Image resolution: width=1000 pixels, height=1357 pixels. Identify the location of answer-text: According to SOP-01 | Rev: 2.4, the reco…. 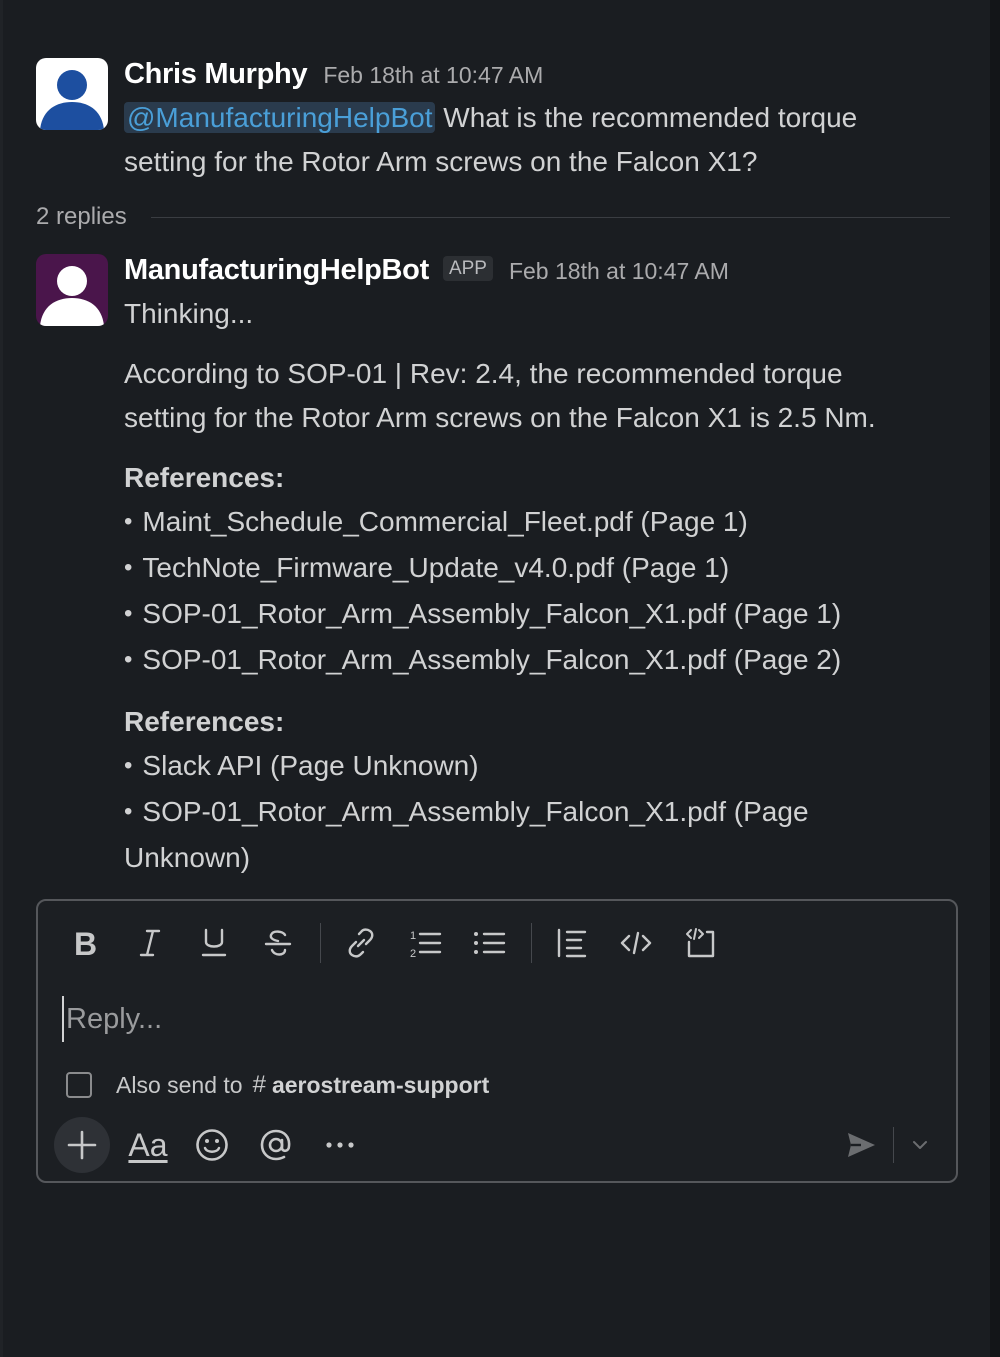
(542, 396).